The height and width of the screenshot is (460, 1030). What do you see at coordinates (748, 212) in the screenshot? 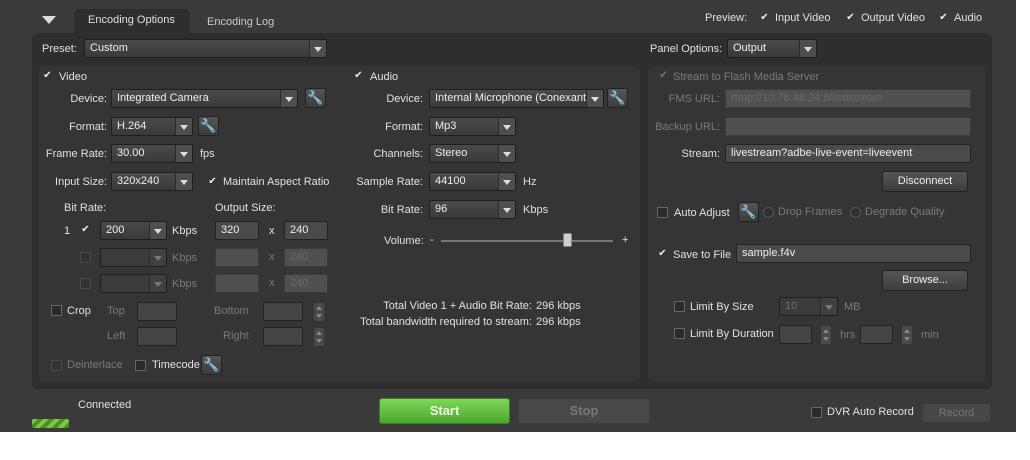
I see `auto-adjust-settings-wrench-icon: 🔧` at bounding box center [748, 212].